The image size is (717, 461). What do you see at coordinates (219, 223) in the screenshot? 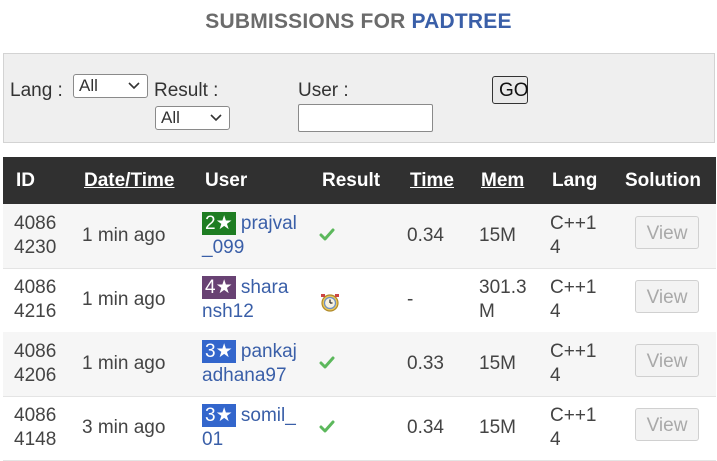
I see `star-rating-badge: 2★` at bounding box center [219, 223].